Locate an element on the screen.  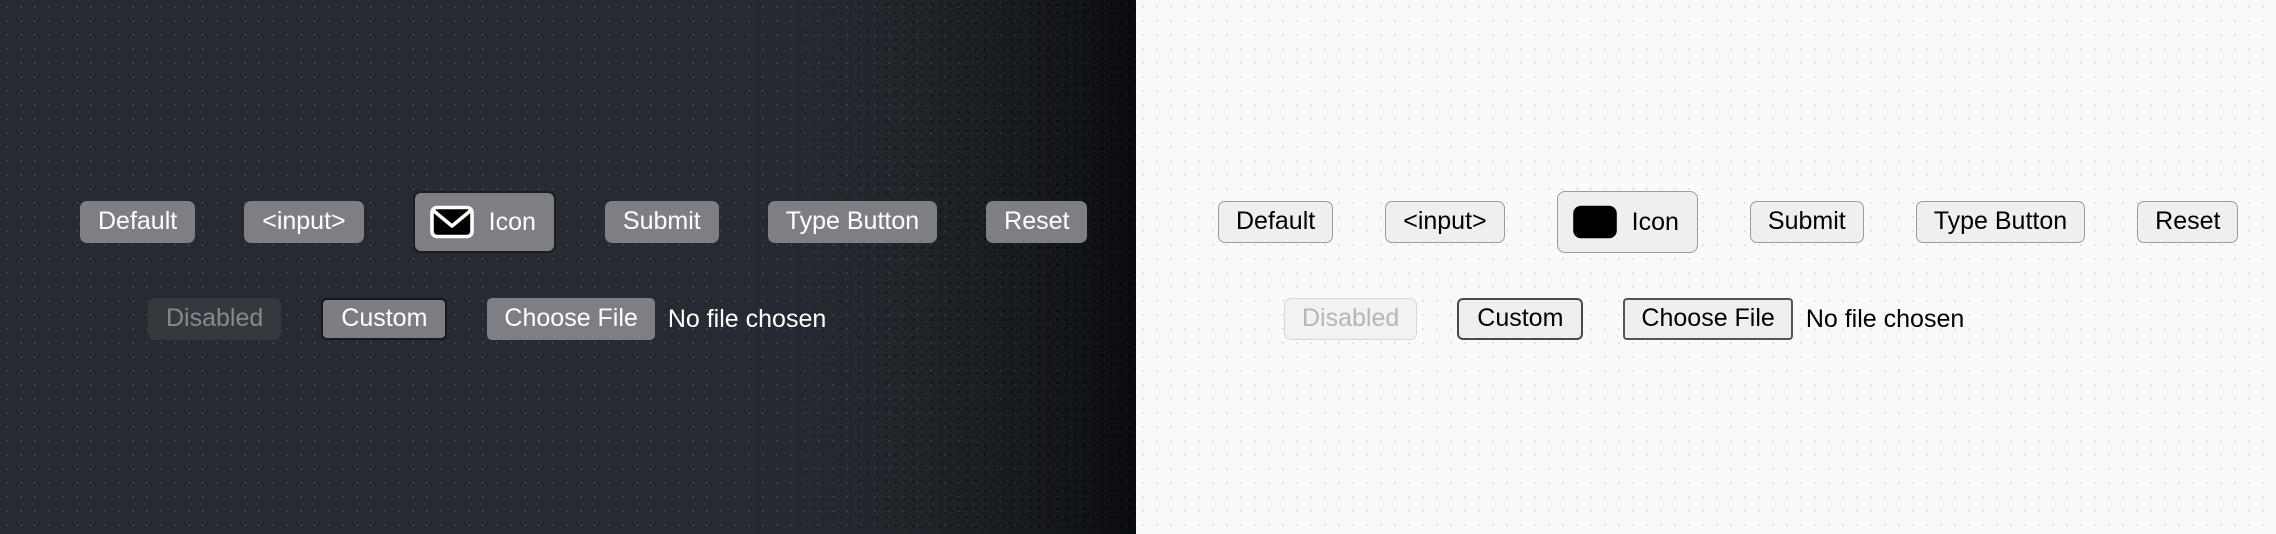
light-submit-button: Submit is located at coordinates (1806, 222).